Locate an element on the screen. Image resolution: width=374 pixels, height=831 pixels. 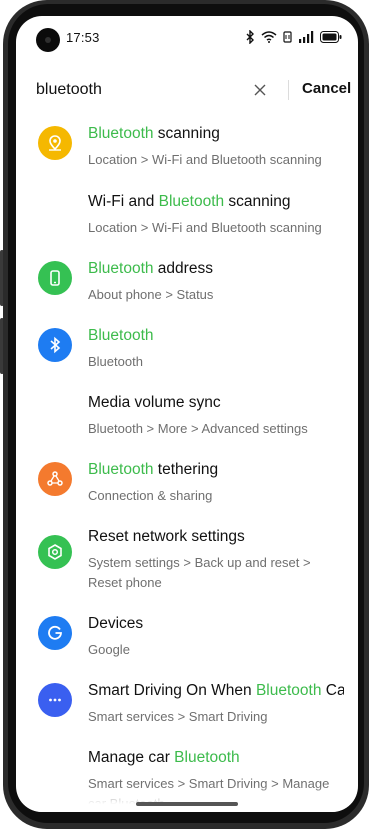
cancel-button: Cancel is located at coordinates (326, 88).